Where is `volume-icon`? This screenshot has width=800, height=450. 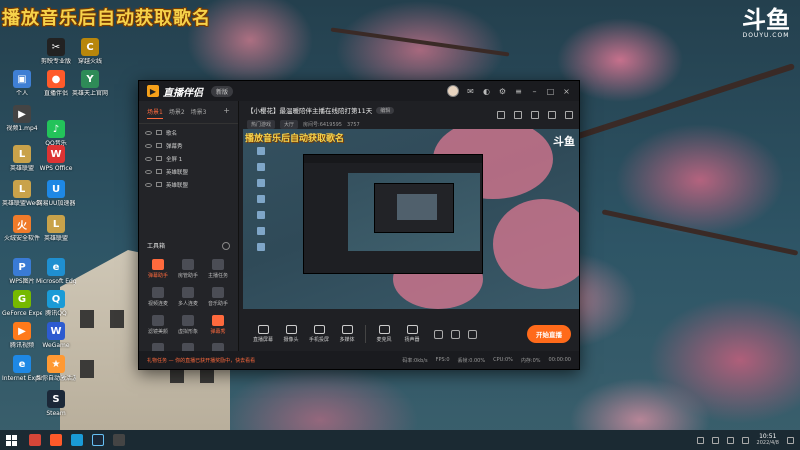
volume-icon is located at coordinates (730, 440).